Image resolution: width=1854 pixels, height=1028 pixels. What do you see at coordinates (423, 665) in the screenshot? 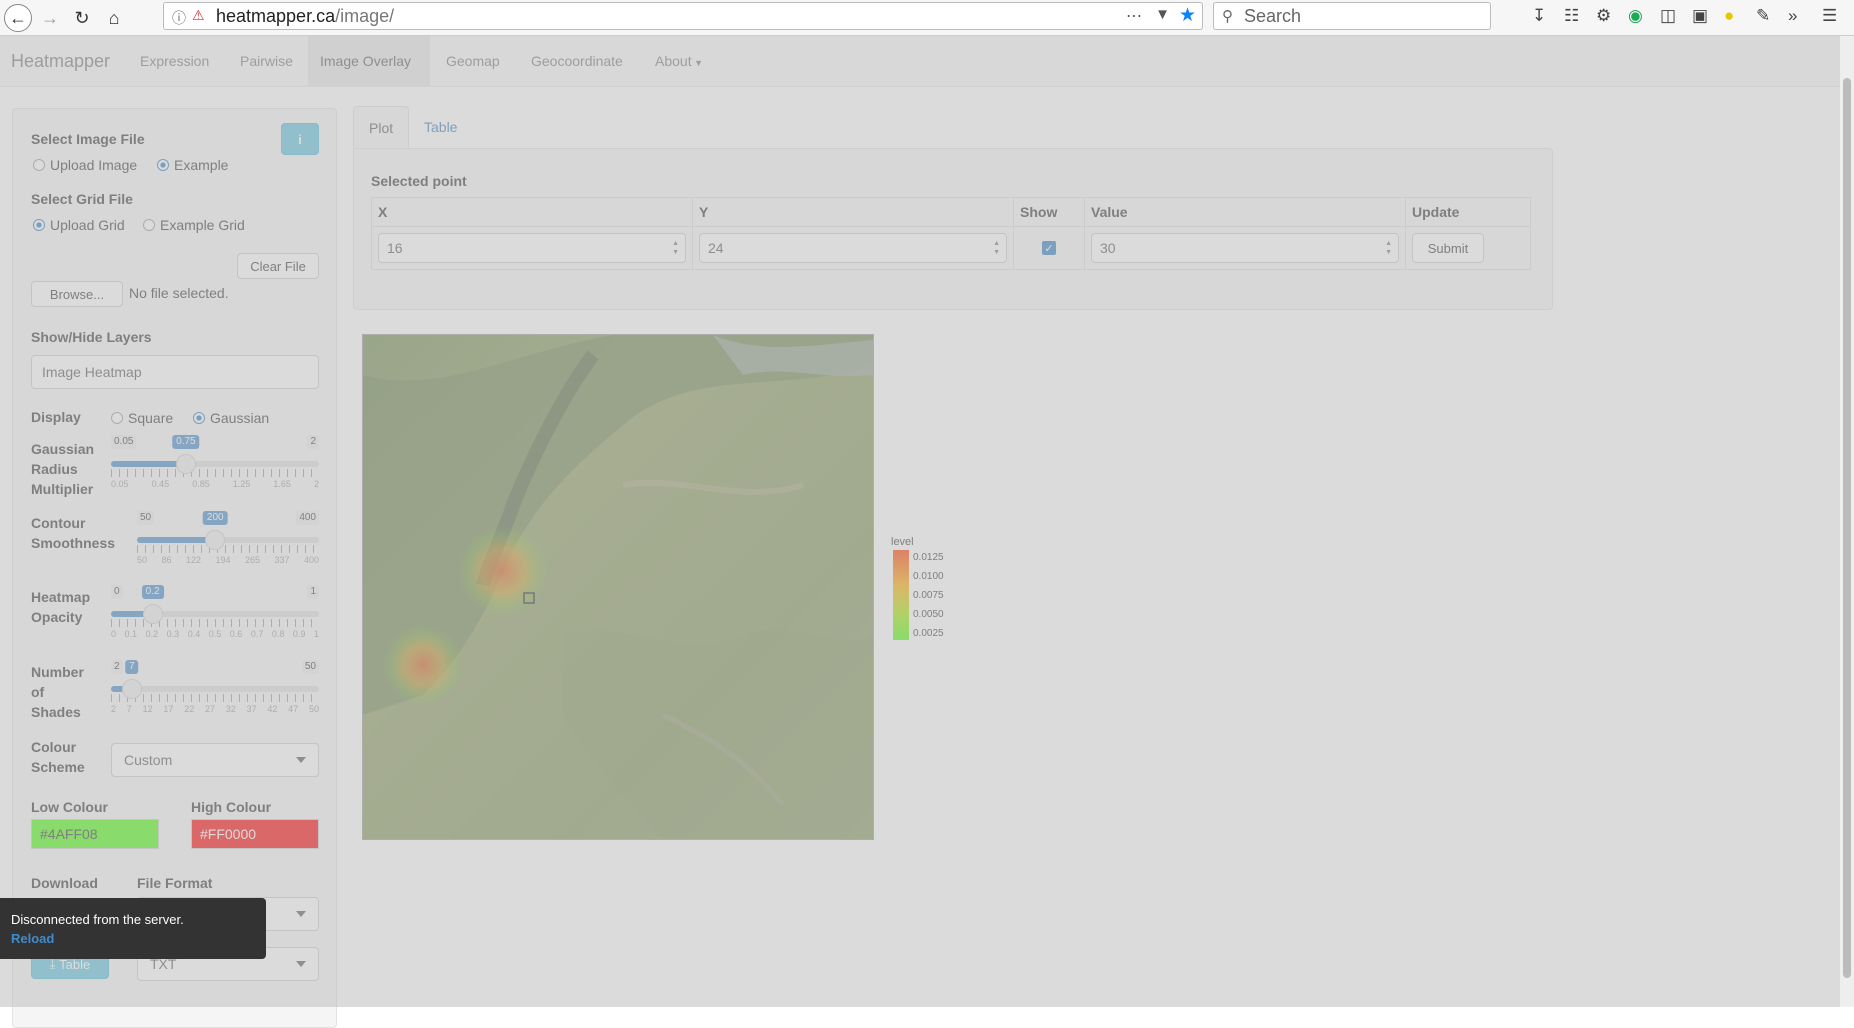
I see `heatmap-hotspot` at bounding box center [423, 665].